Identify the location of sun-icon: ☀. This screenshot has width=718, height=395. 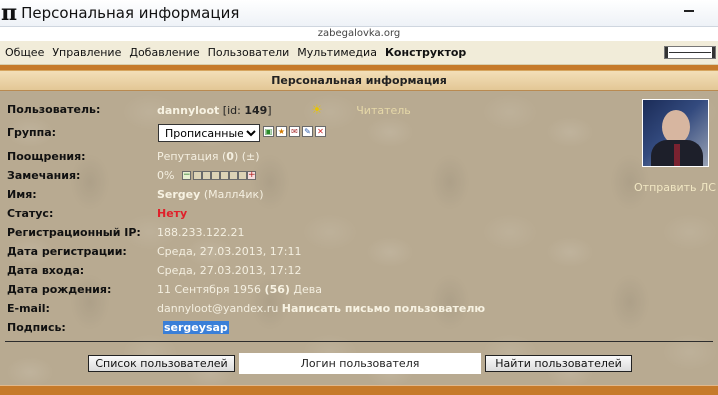
(317, 110).